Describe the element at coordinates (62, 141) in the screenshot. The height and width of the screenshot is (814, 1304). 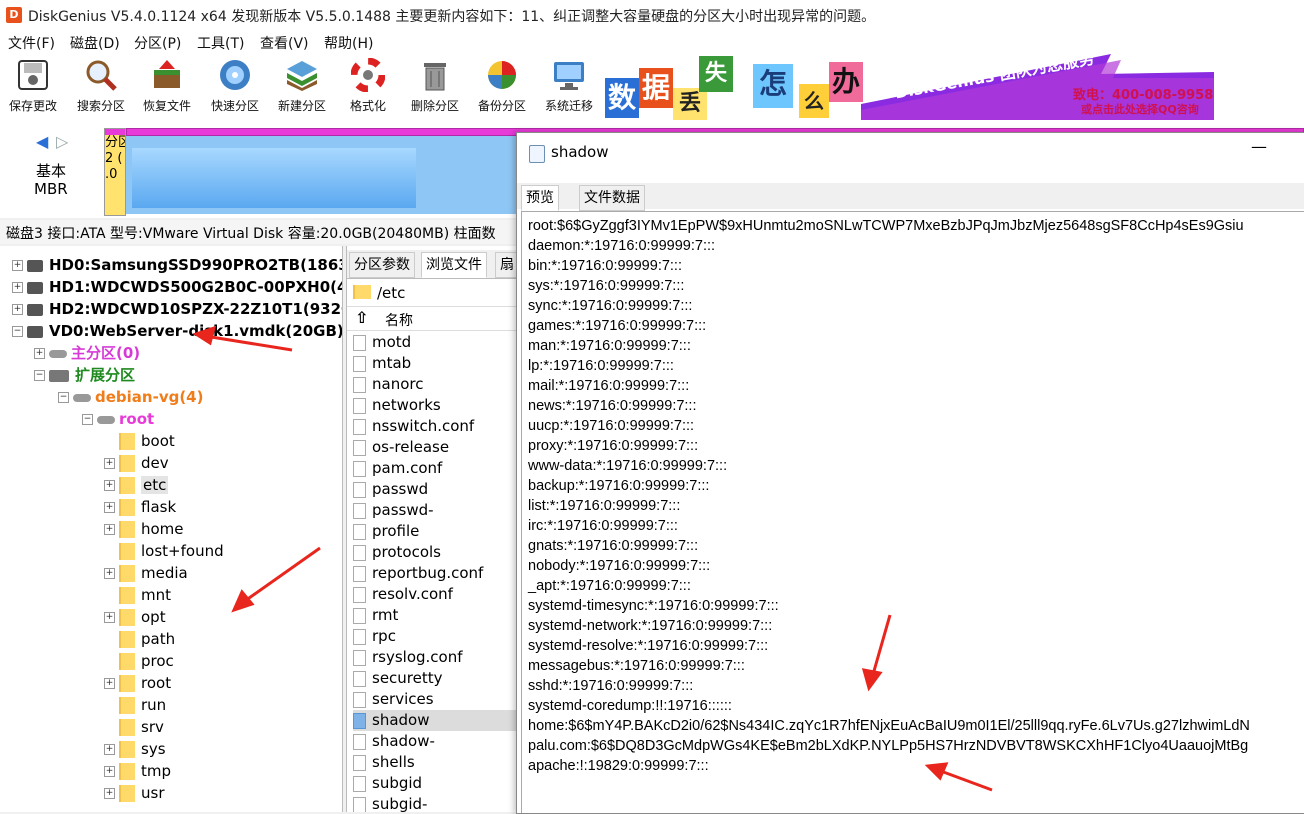
I see `nav-next-disk-icon: ▷` at that location.